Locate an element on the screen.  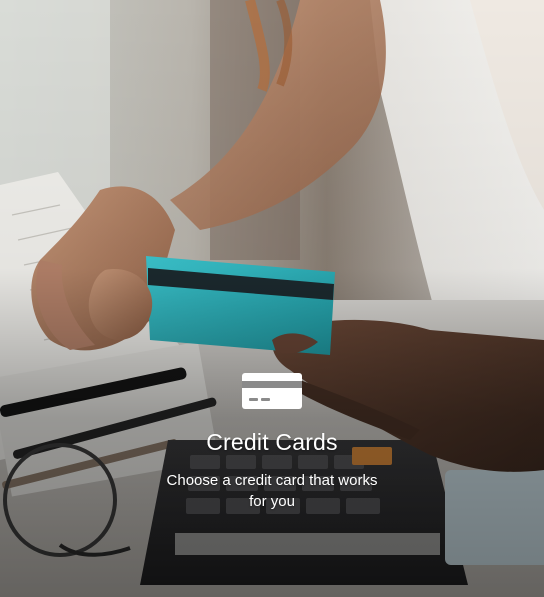
credit-card-icon is located at coordinates (272, 391).